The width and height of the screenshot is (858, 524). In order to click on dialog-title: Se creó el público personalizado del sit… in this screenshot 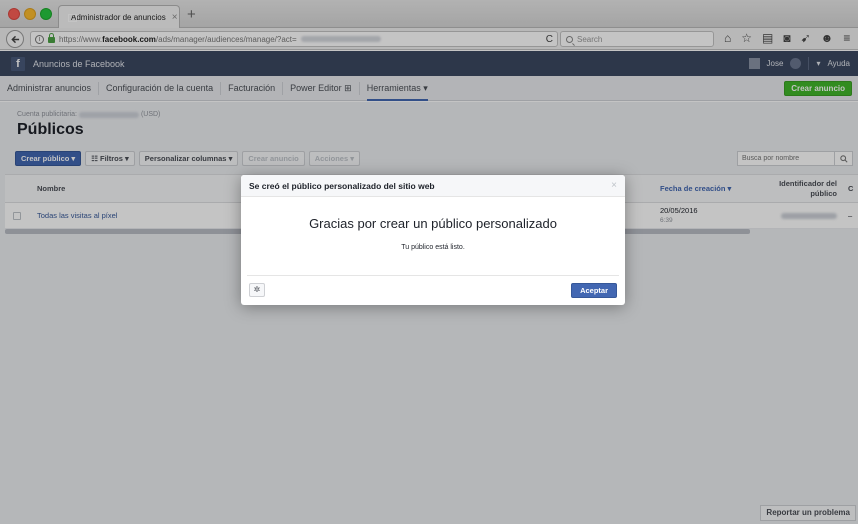, I will do `click(342, 185)`.